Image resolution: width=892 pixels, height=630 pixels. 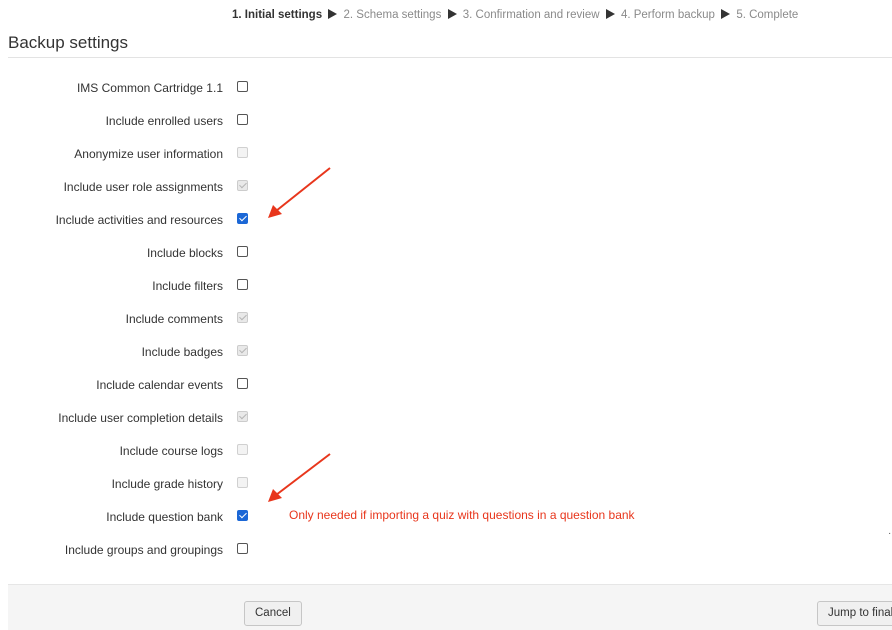 I want to click on setting-label: Include question bank, so click(x=164, y=517).